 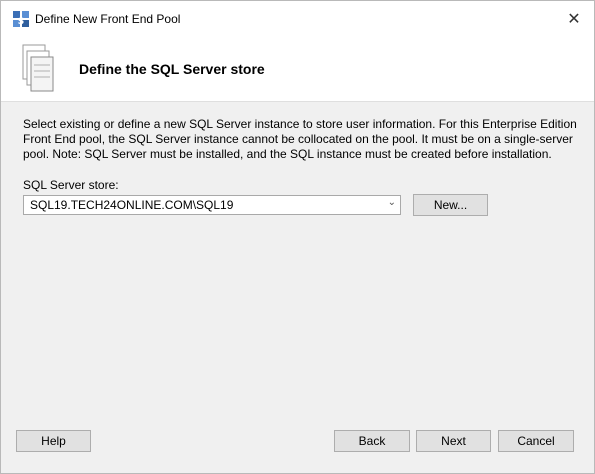 What do you see at coordinates (297, 69) in the screenshot?
I see `wizard-header: Define the SQL Server store` at bounding box center [297, 69].